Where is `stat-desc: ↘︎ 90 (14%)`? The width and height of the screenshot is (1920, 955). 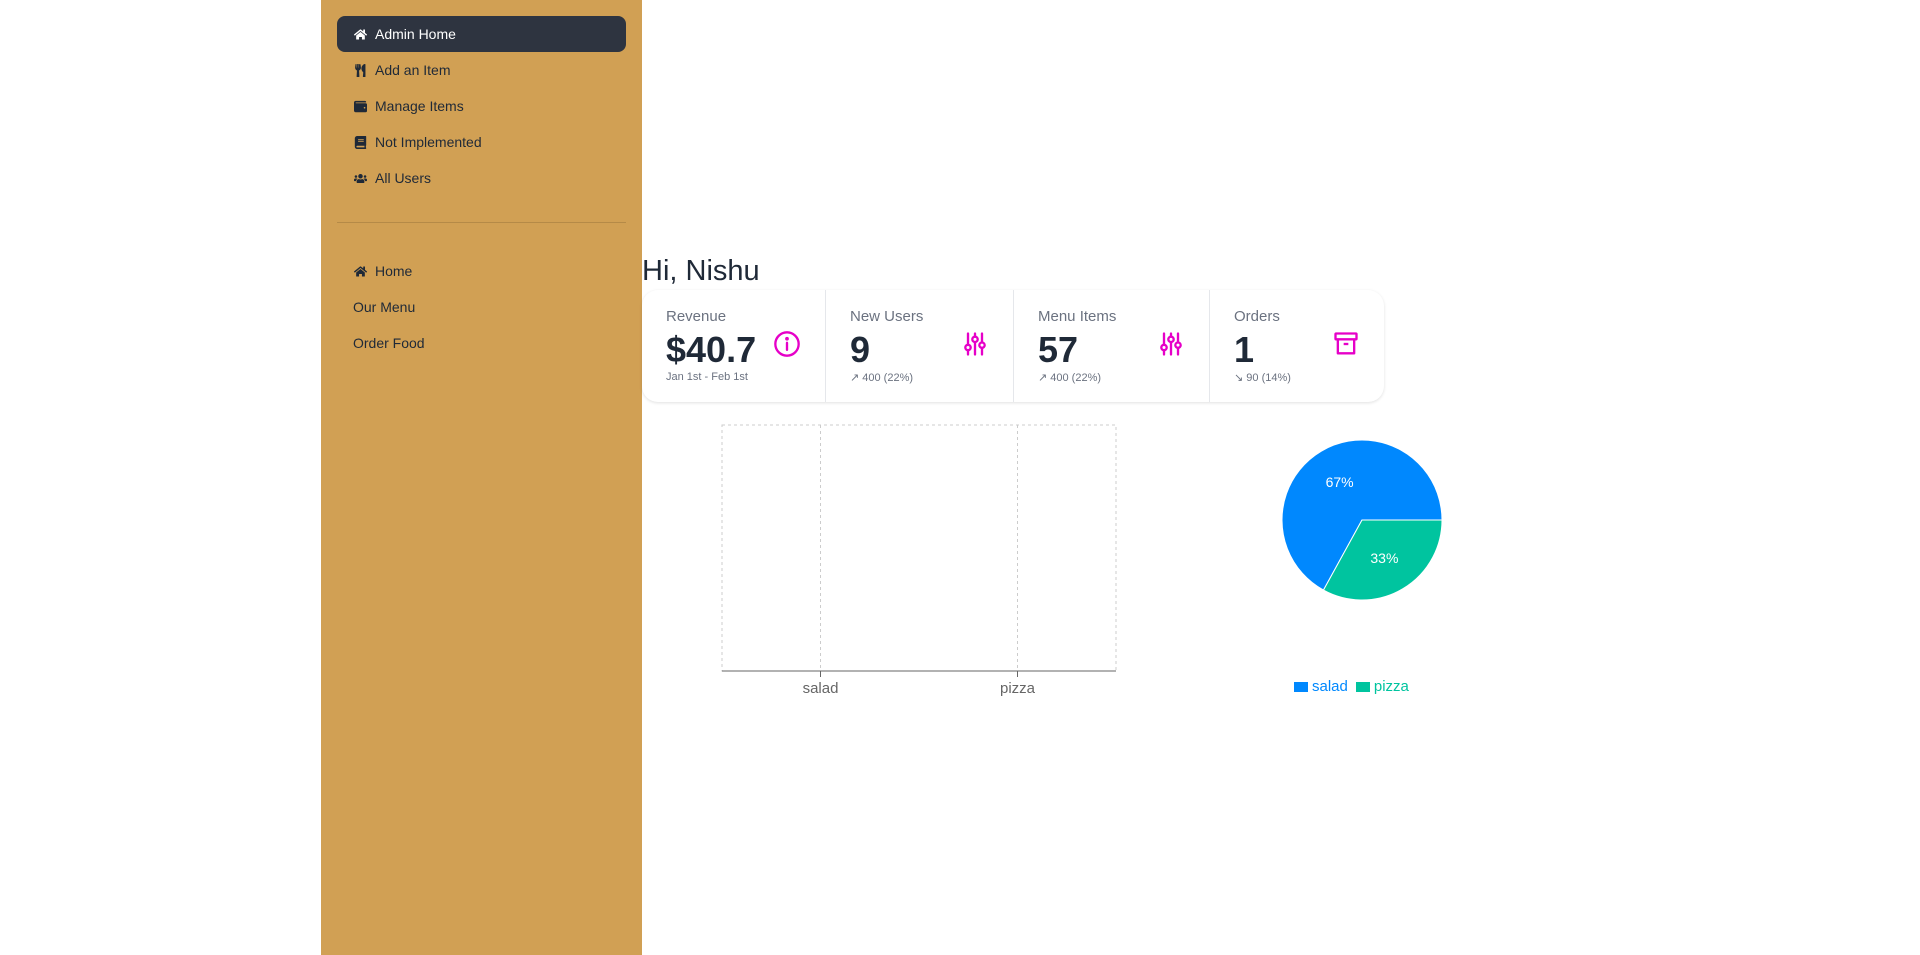
stat-desc: ↘︎ 90 (14%) is located at coordinates (1262, 378).